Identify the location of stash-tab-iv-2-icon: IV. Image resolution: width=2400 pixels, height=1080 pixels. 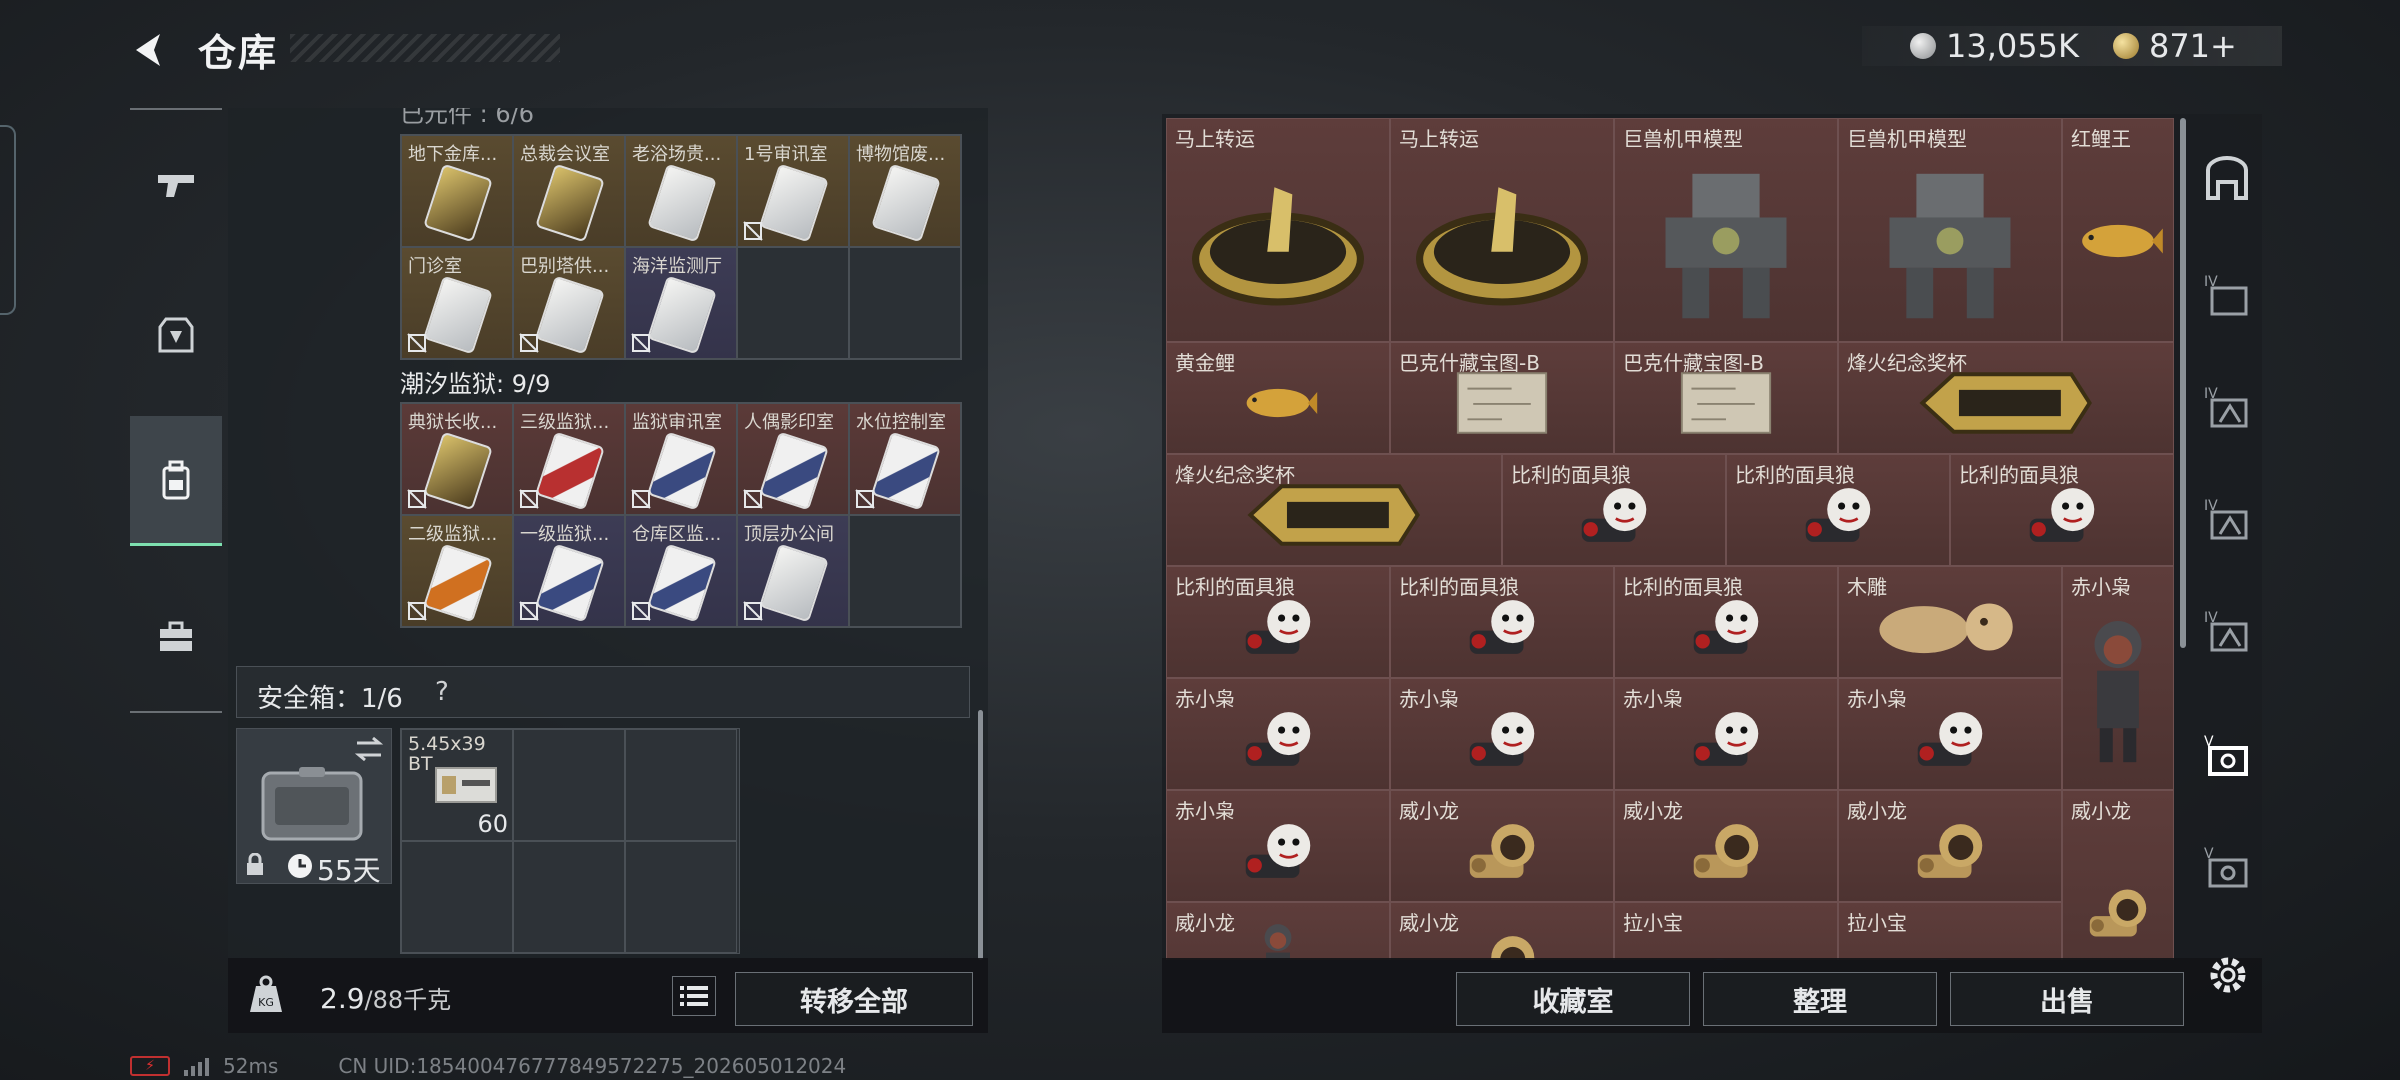
(2227, 407).